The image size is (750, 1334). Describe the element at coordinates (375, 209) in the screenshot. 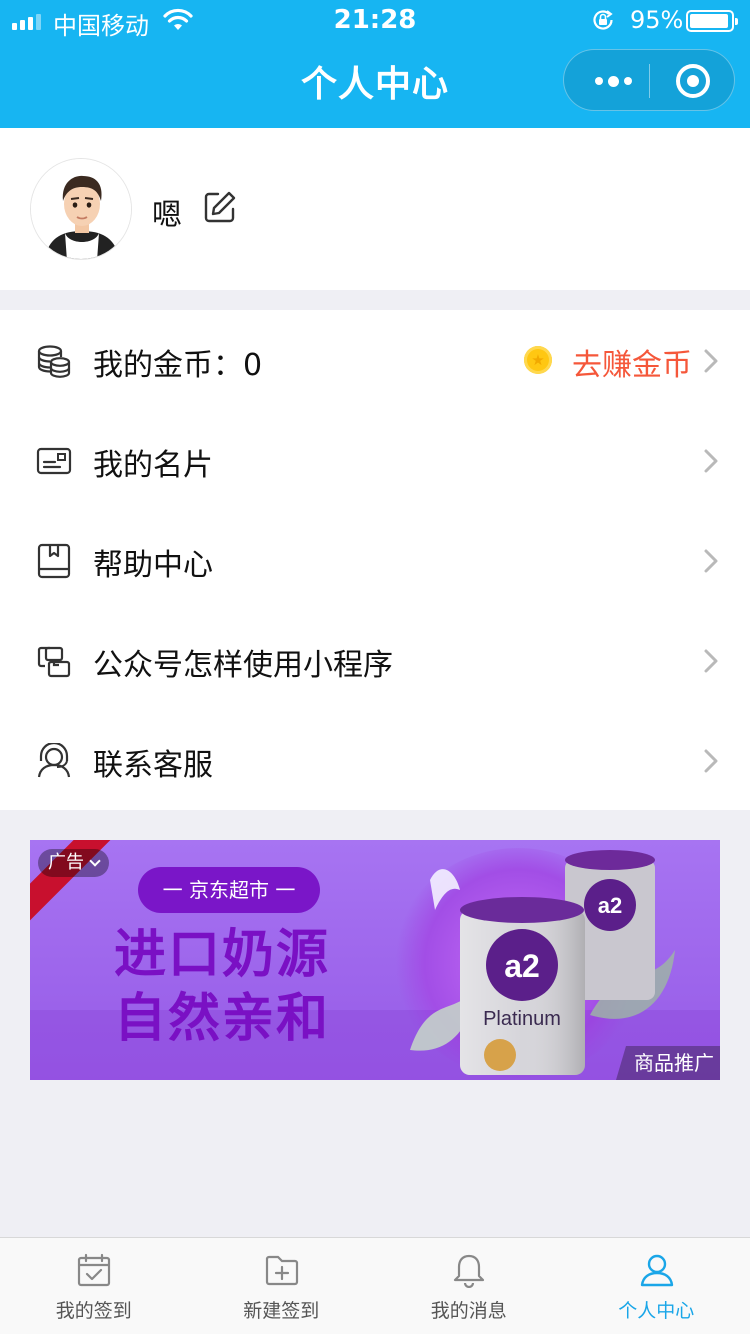

I see `profile-card: 嗯` at that location.